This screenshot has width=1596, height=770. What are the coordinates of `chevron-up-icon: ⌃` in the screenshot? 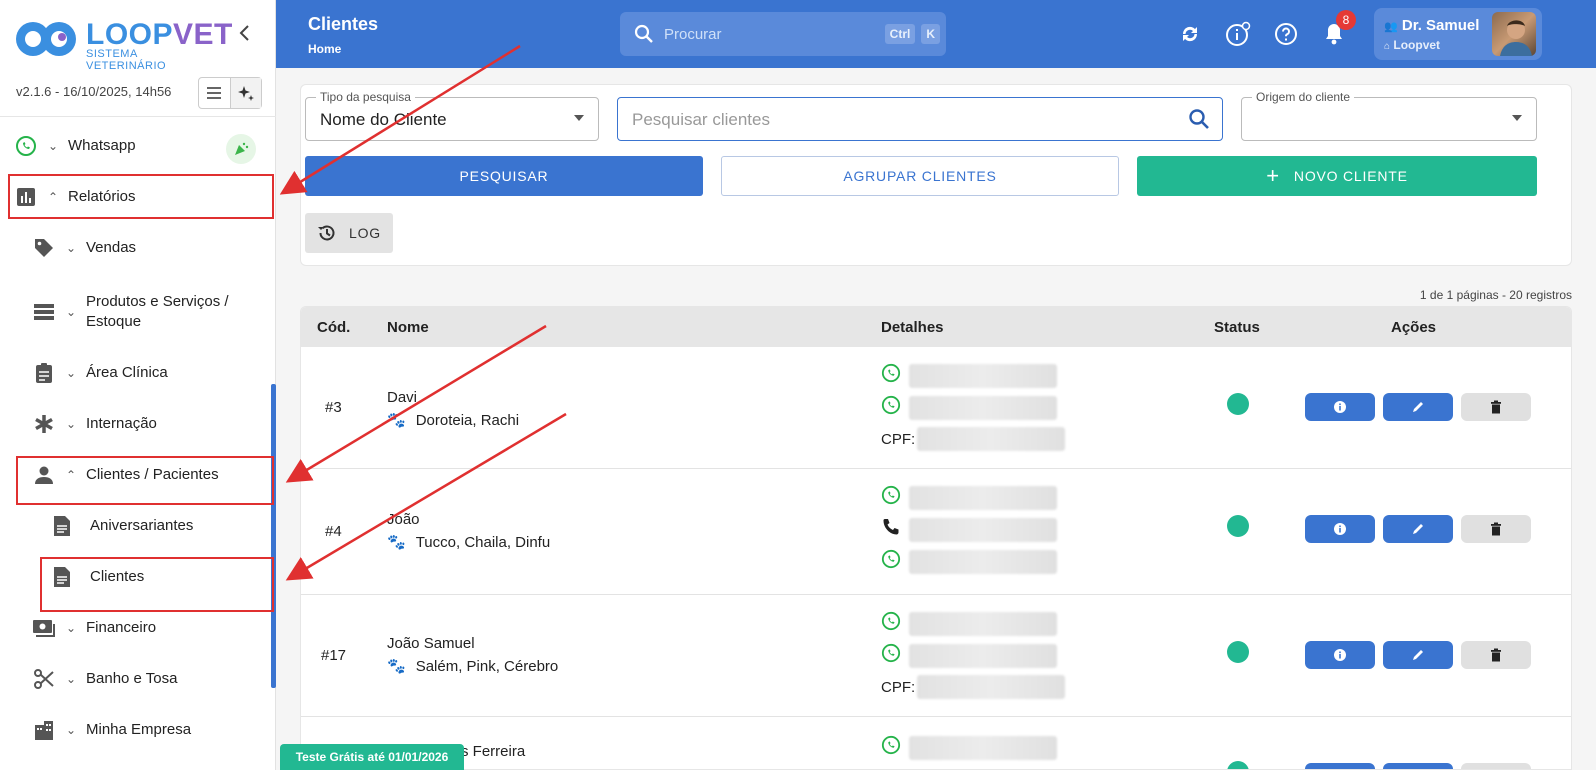 It's located at (53, 197).